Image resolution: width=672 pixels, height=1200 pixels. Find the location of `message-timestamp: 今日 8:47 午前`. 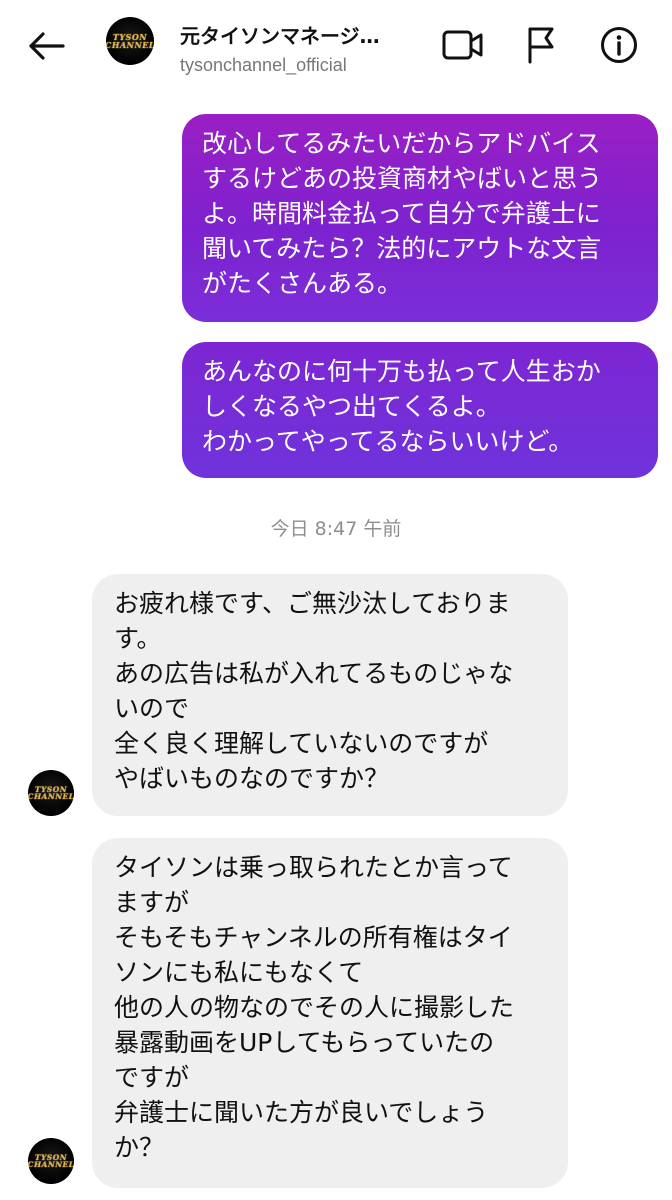

message-timestamp: 今日 8:47 午前 is located at coordinates (336, 529).